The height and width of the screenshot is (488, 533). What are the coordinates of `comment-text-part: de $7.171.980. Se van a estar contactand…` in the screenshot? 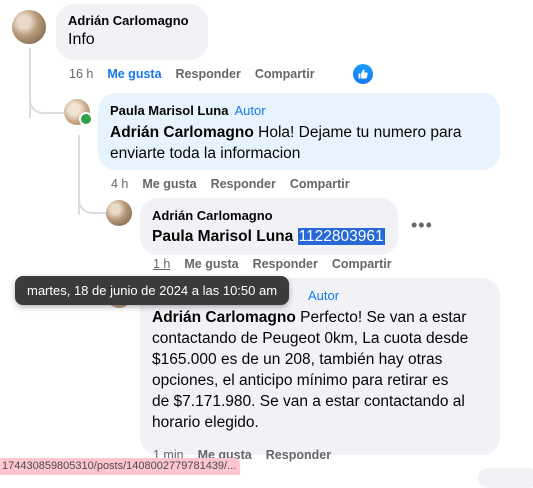 It's located at (308, 401).